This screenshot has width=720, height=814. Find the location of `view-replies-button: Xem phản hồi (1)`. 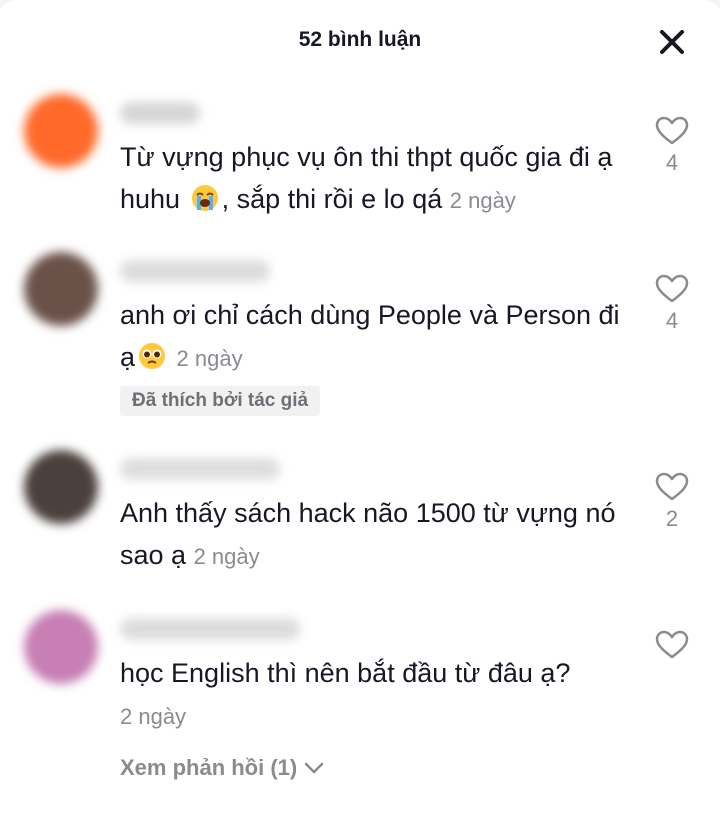

view-replies-button: Xem phản hồi (1) is located at coordinates (222, 768).